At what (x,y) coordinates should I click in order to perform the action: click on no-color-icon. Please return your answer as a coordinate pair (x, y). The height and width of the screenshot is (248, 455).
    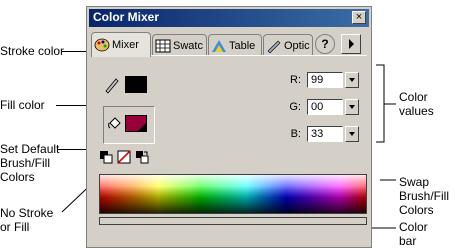
    Looking at the image, I should click on (124, 157).